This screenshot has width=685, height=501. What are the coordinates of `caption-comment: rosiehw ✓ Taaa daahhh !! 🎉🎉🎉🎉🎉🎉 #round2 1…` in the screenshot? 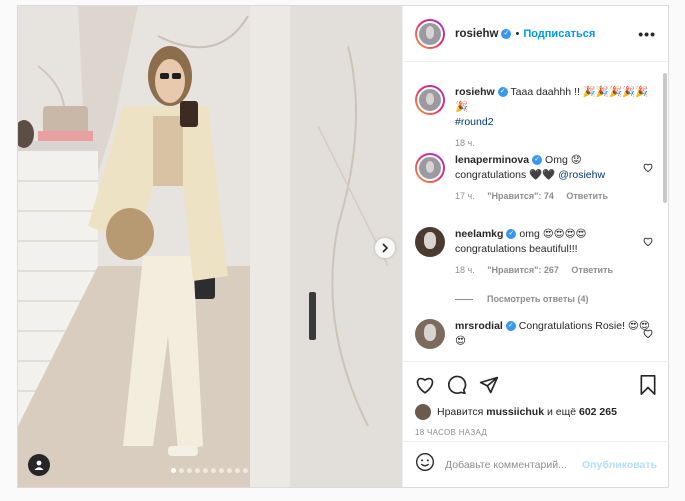 It's located at (534, 116).